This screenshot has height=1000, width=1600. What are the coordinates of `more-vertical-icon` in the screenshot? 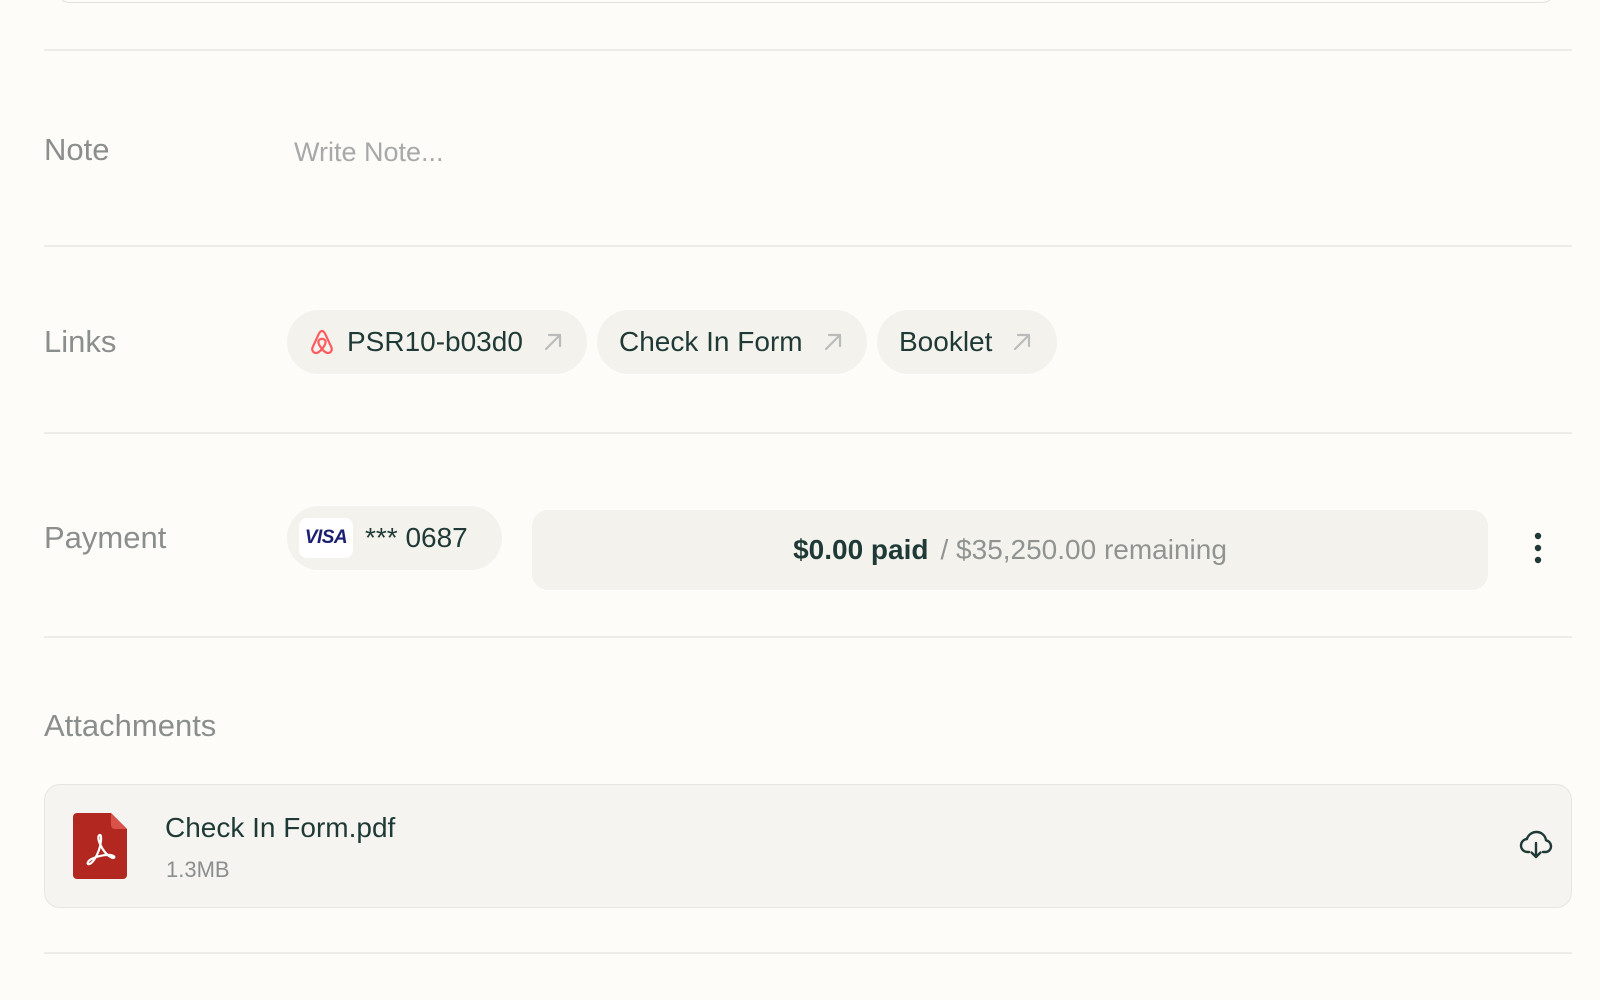 It's located at (1538, 550).